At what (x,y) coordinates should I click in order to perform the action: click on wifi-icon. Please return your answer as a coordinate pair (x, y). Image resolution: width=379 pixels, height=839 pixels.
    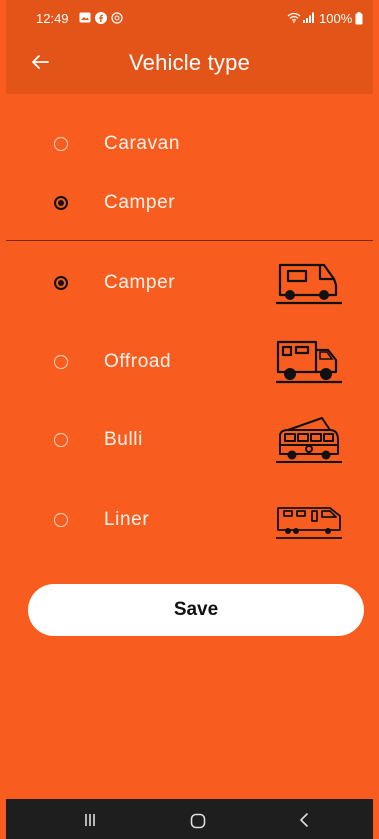
    Looking at the image, I should click on (294, 17).